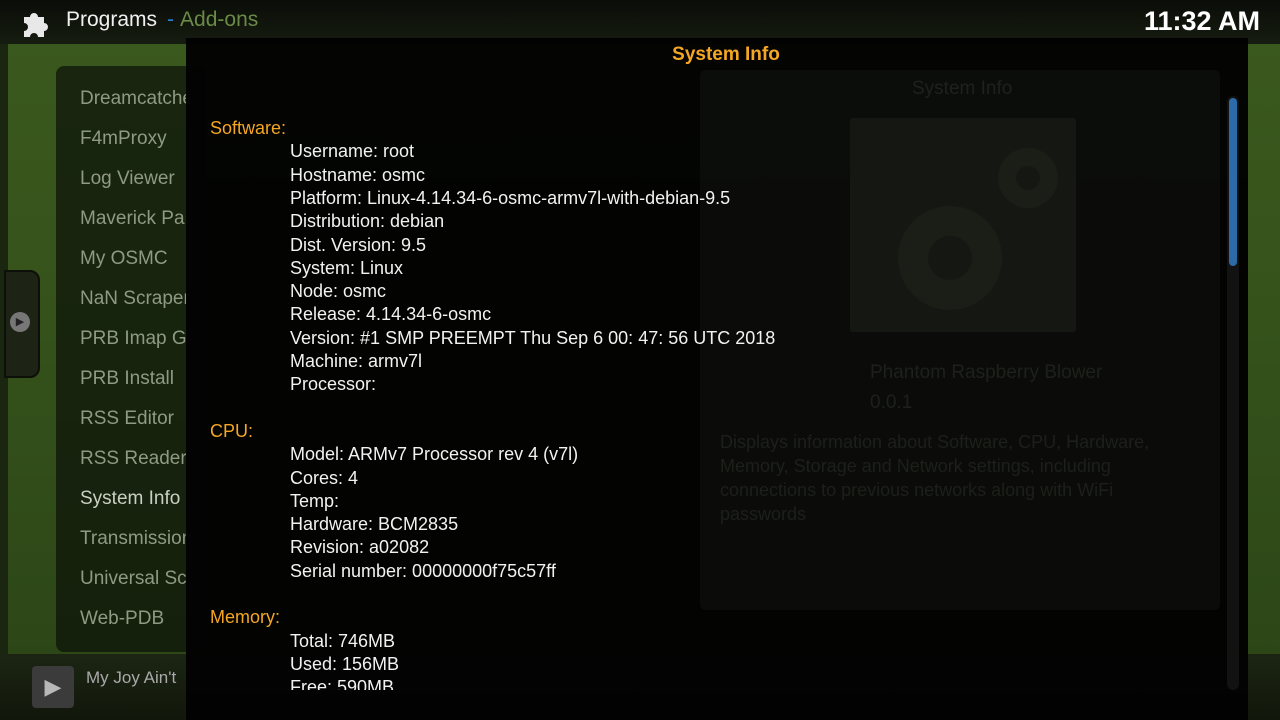  Describe the element at coordinates (367, 221) in the screenshot. I see `info-line: Distribution: debian` at that location.